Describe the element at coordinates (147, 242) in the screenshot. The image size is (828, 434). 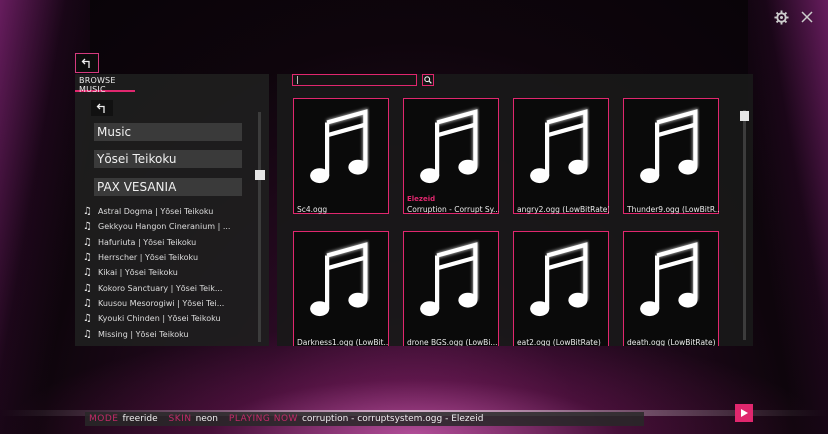
I see `track-label: Hafuriuta | Yōsei Teikoku` at that location.